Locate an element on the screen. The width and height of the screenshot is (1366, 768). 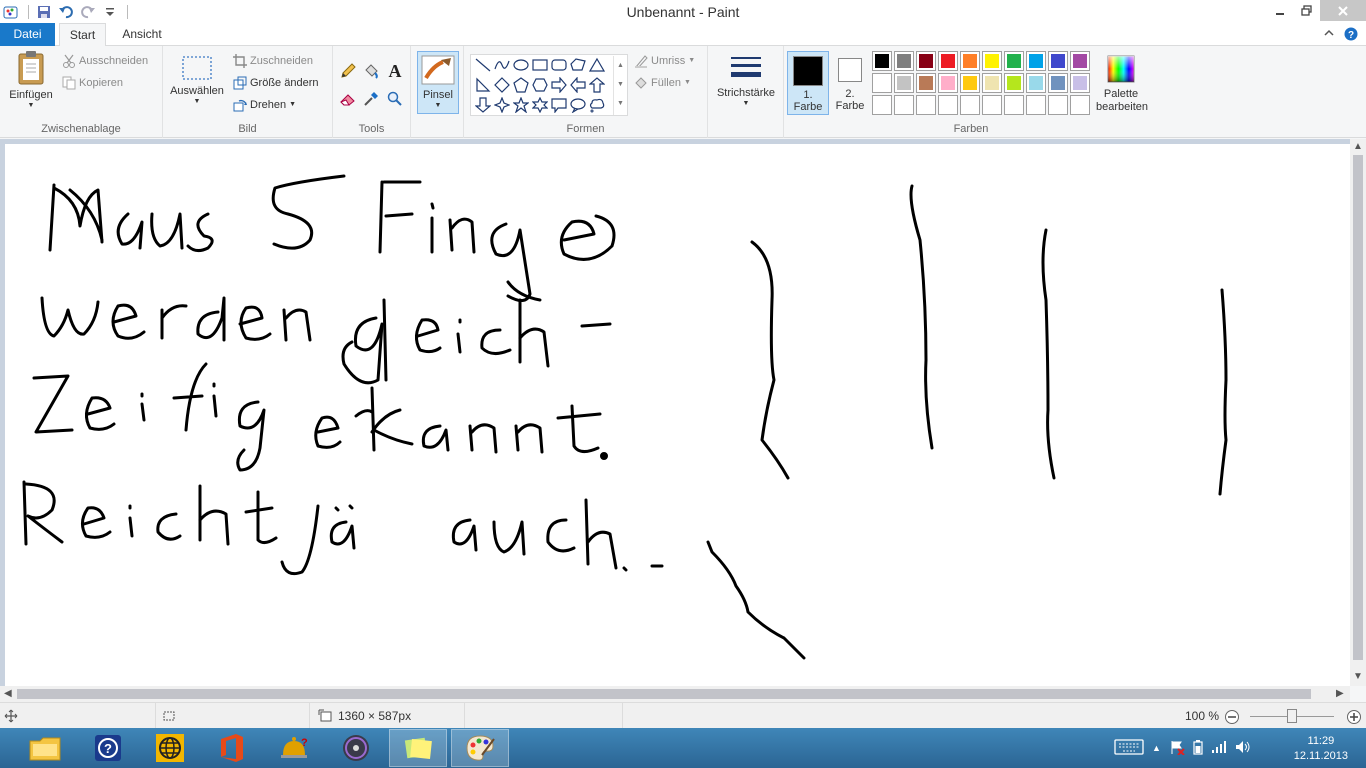
select-button: Auswählen ▼ is located at coordinates (197, 80).